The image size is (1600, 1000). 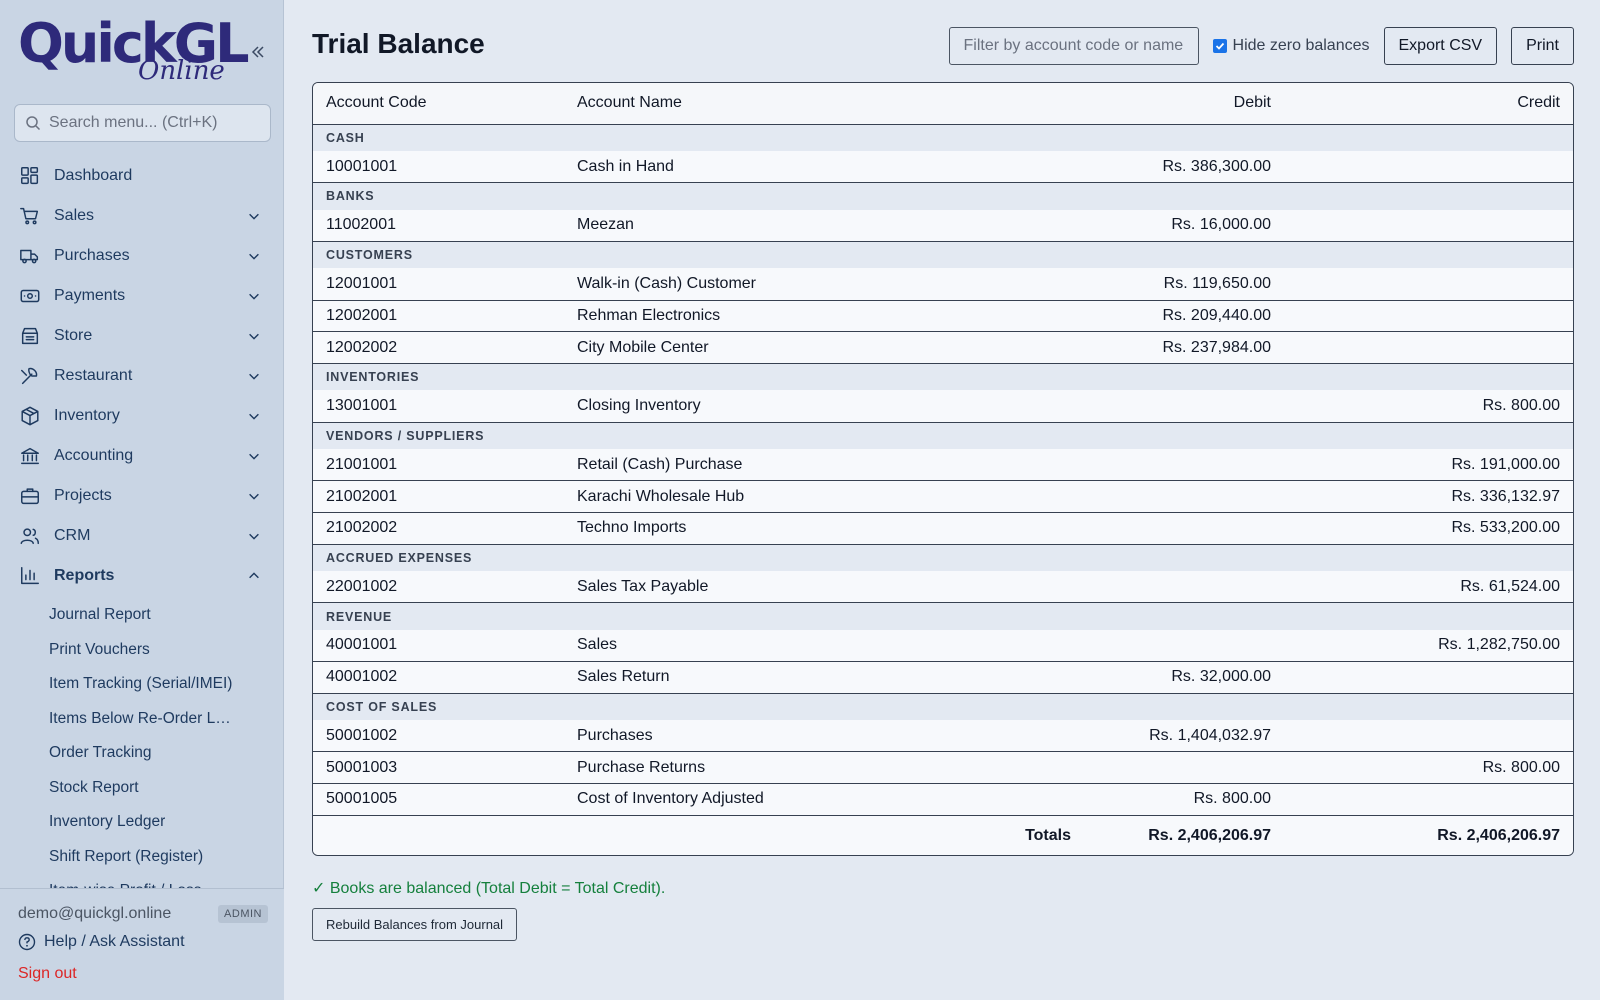 I want to click on table-row: 21002002 Techno Imports Rs. 533,200.00, so click(x=943, y=528).